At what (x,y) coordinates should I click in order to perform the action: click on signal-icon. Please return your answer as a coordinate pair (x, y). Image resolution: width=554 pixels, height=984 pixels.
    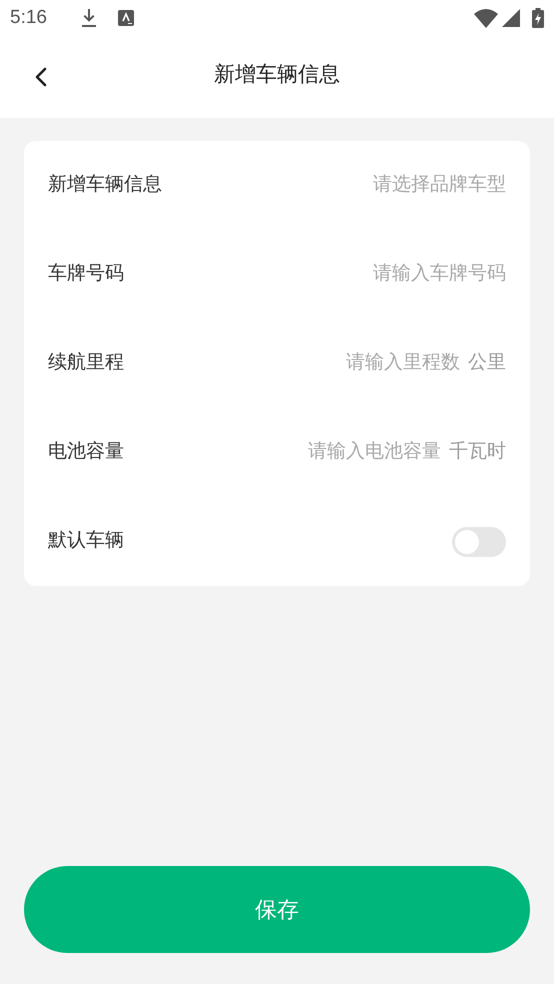
    Looking at the image, I should click on (511, 18).